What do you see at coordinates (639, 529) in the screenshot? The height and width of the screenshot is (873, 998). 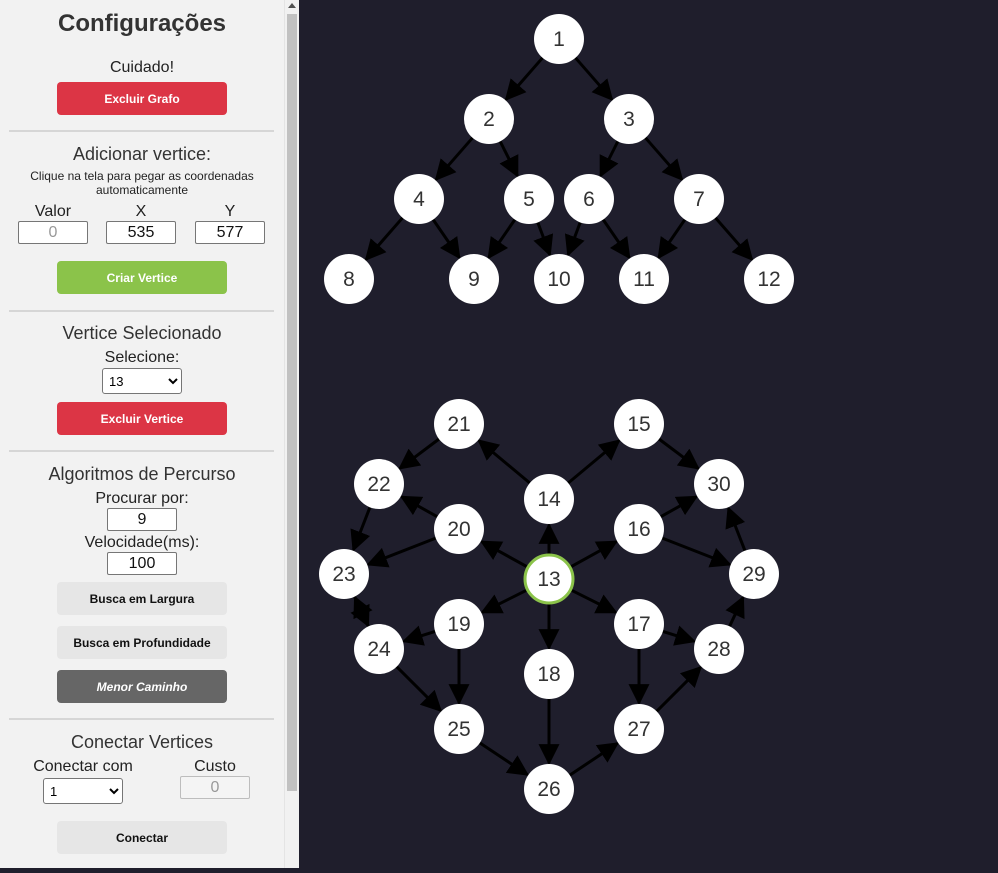 I see `graph-node-16: 16` at bounding box center [639, 529].